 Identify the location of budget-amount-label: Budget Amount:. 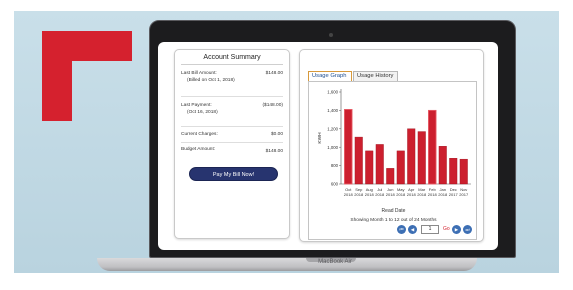
(198, 149).